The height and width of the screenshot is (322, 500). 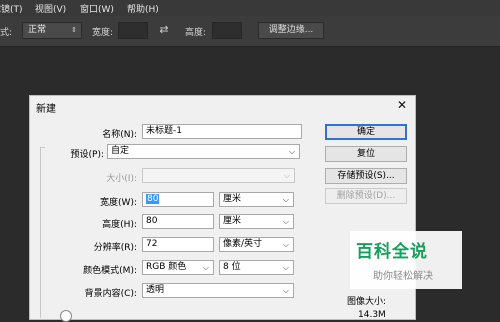 I want to click on size-label: 大小(I):, so click(x=121, y=179).